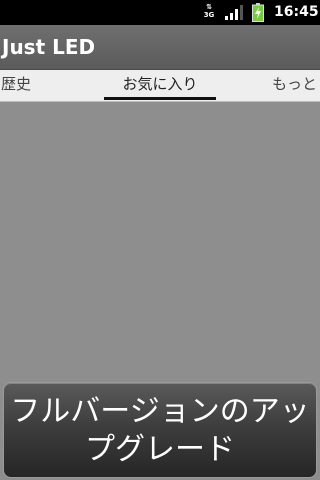 Image resolution: width=320 pixels, height=480 pixels. What do you see at coordinates (209, 15) in the screenshot?
I see `network-type-label: 3G` at bounding box center [209, 15].